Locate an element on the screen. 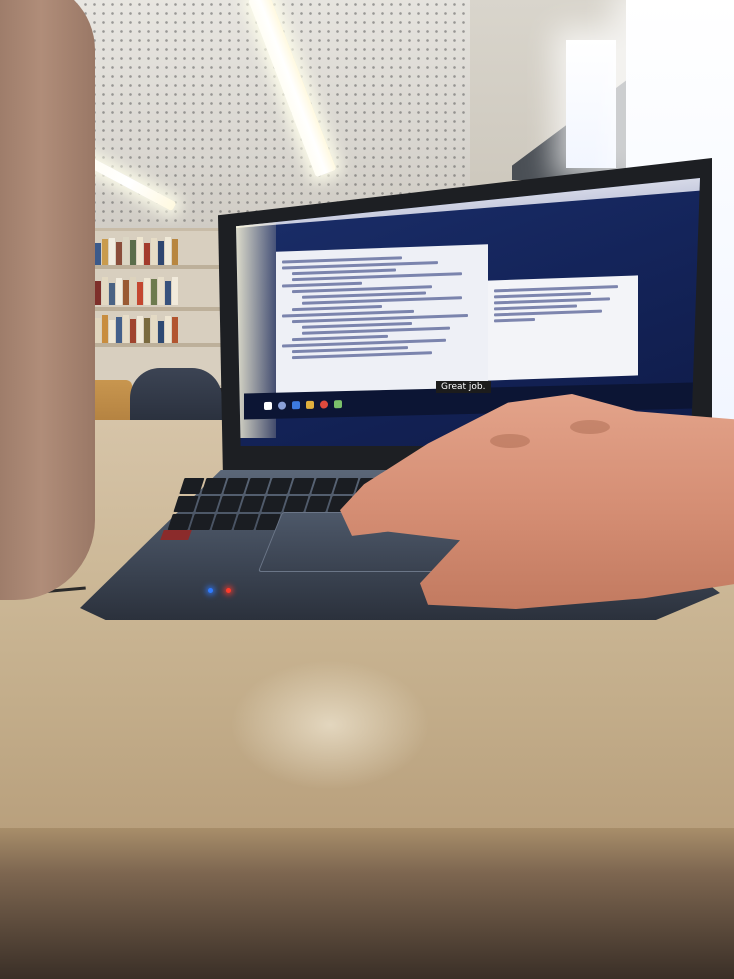  left-arm is located at coordinates (47, 300).